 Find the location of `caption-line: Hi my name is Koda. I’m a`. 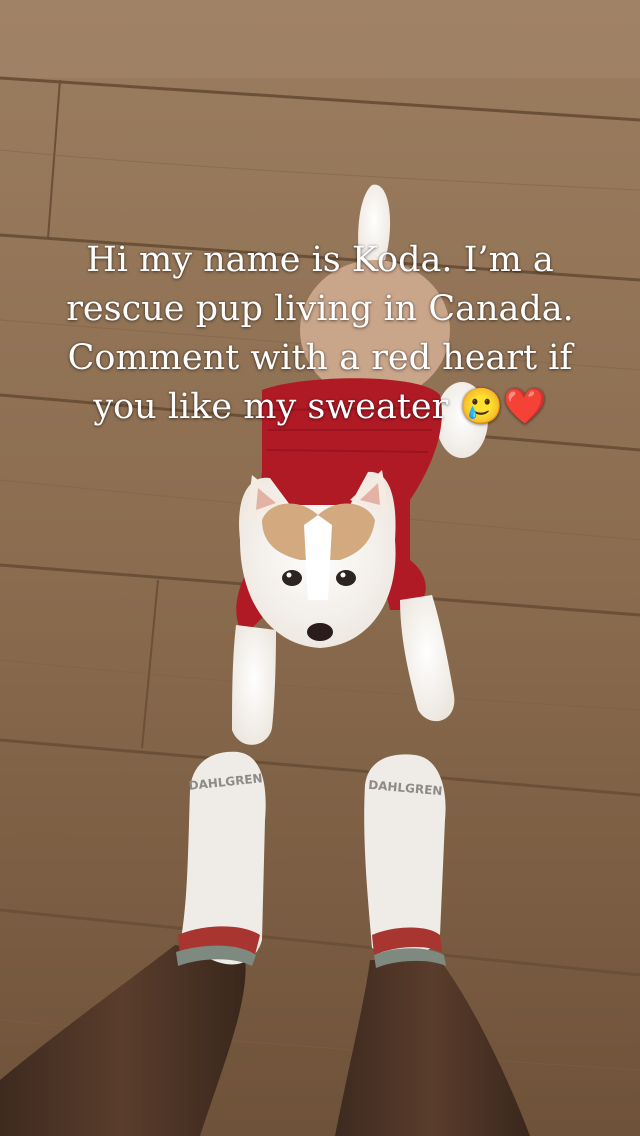

caption-line: Hi my name is Koda. I’m a is located at coordinates (320, 260).